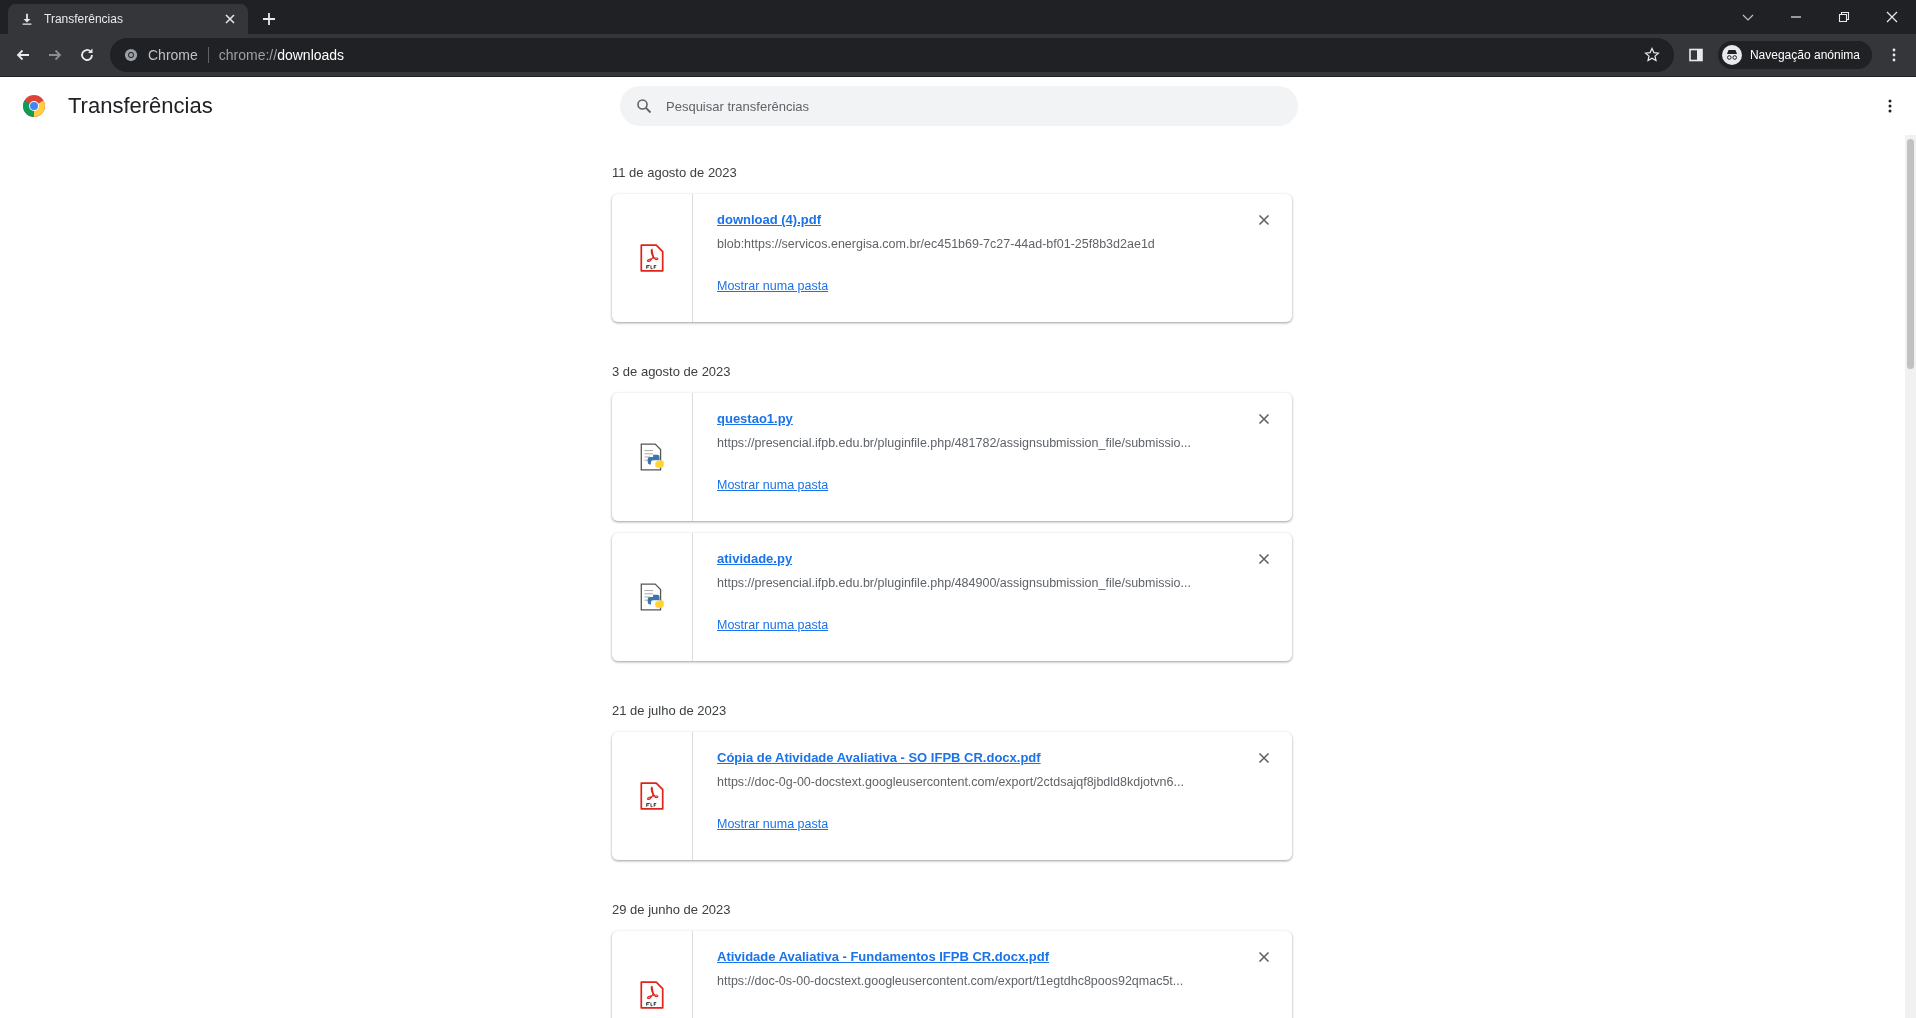 This screenshot has height=1018, width=1916. Describe the element at coordinates (1731, 55) in the screenshot. I see `incognito-icon` at that location.